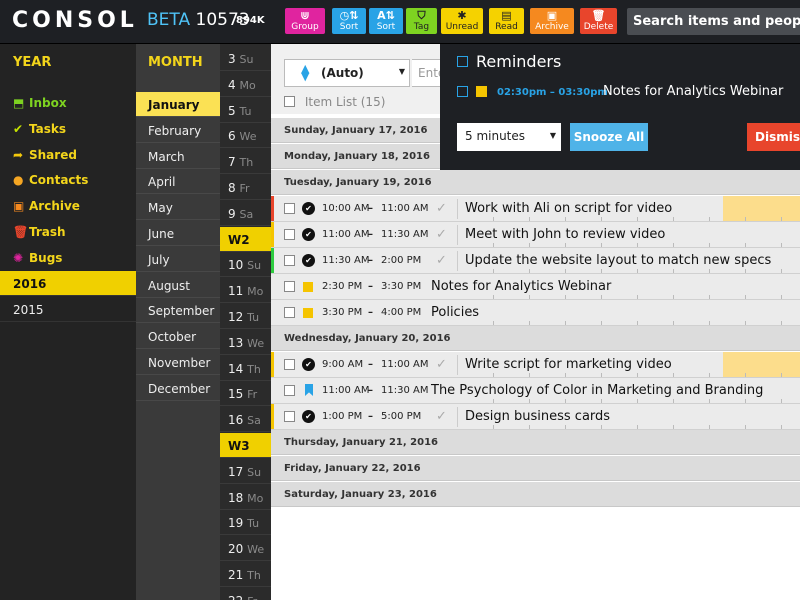 This screenshot has width=800, height=600. What do you see at coordinates (245, 213) in the screenshot?
I see `day-item: 9 Sa` at bounding box center [245, 213].